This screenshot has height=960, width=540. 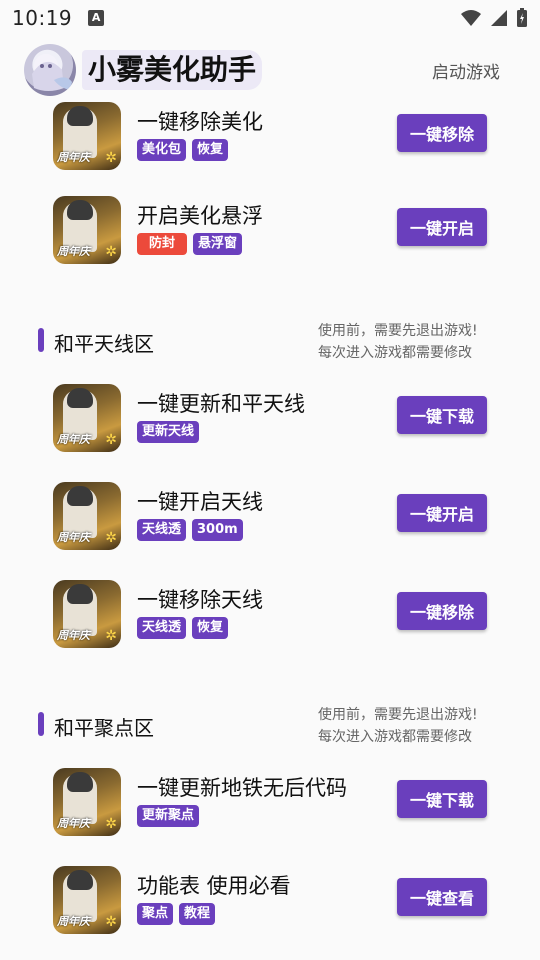 I want to click on signal-icon, so click(x=499, y=18).